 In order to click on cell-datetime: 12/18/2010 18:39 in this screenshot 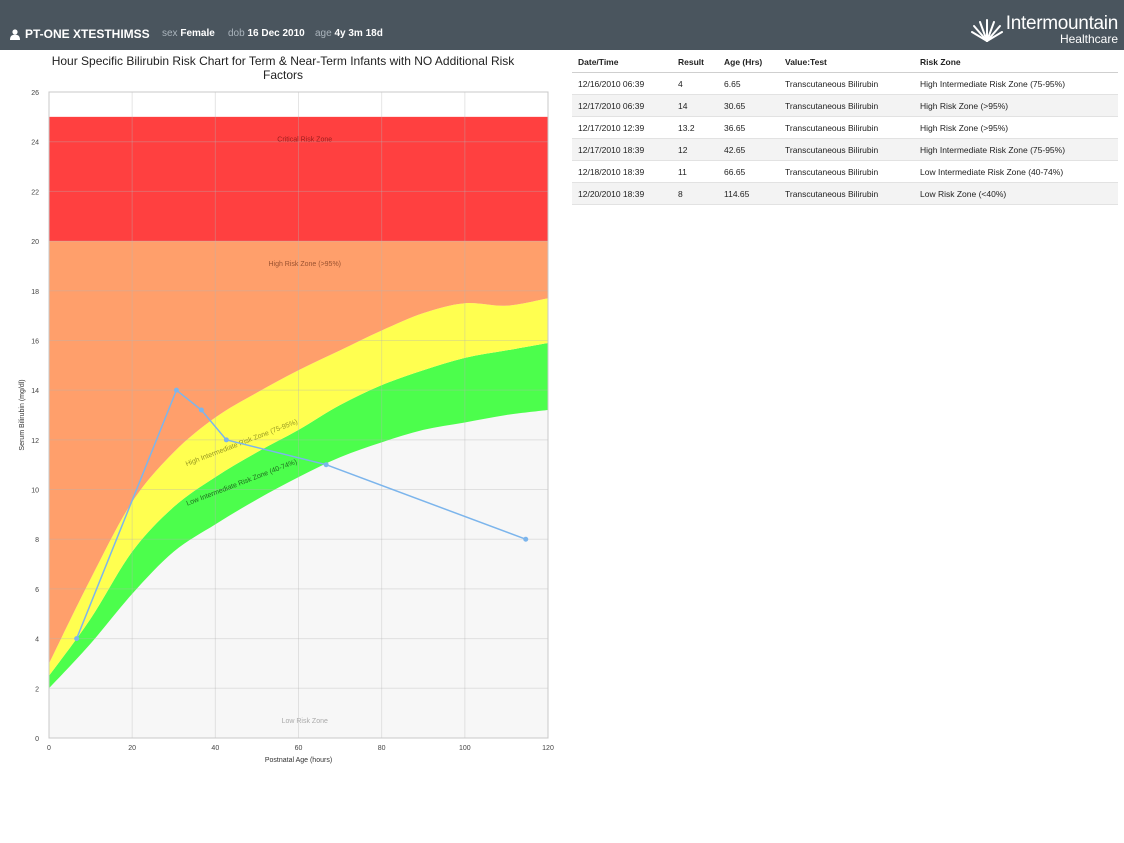, I will do `click(622, 171)`.